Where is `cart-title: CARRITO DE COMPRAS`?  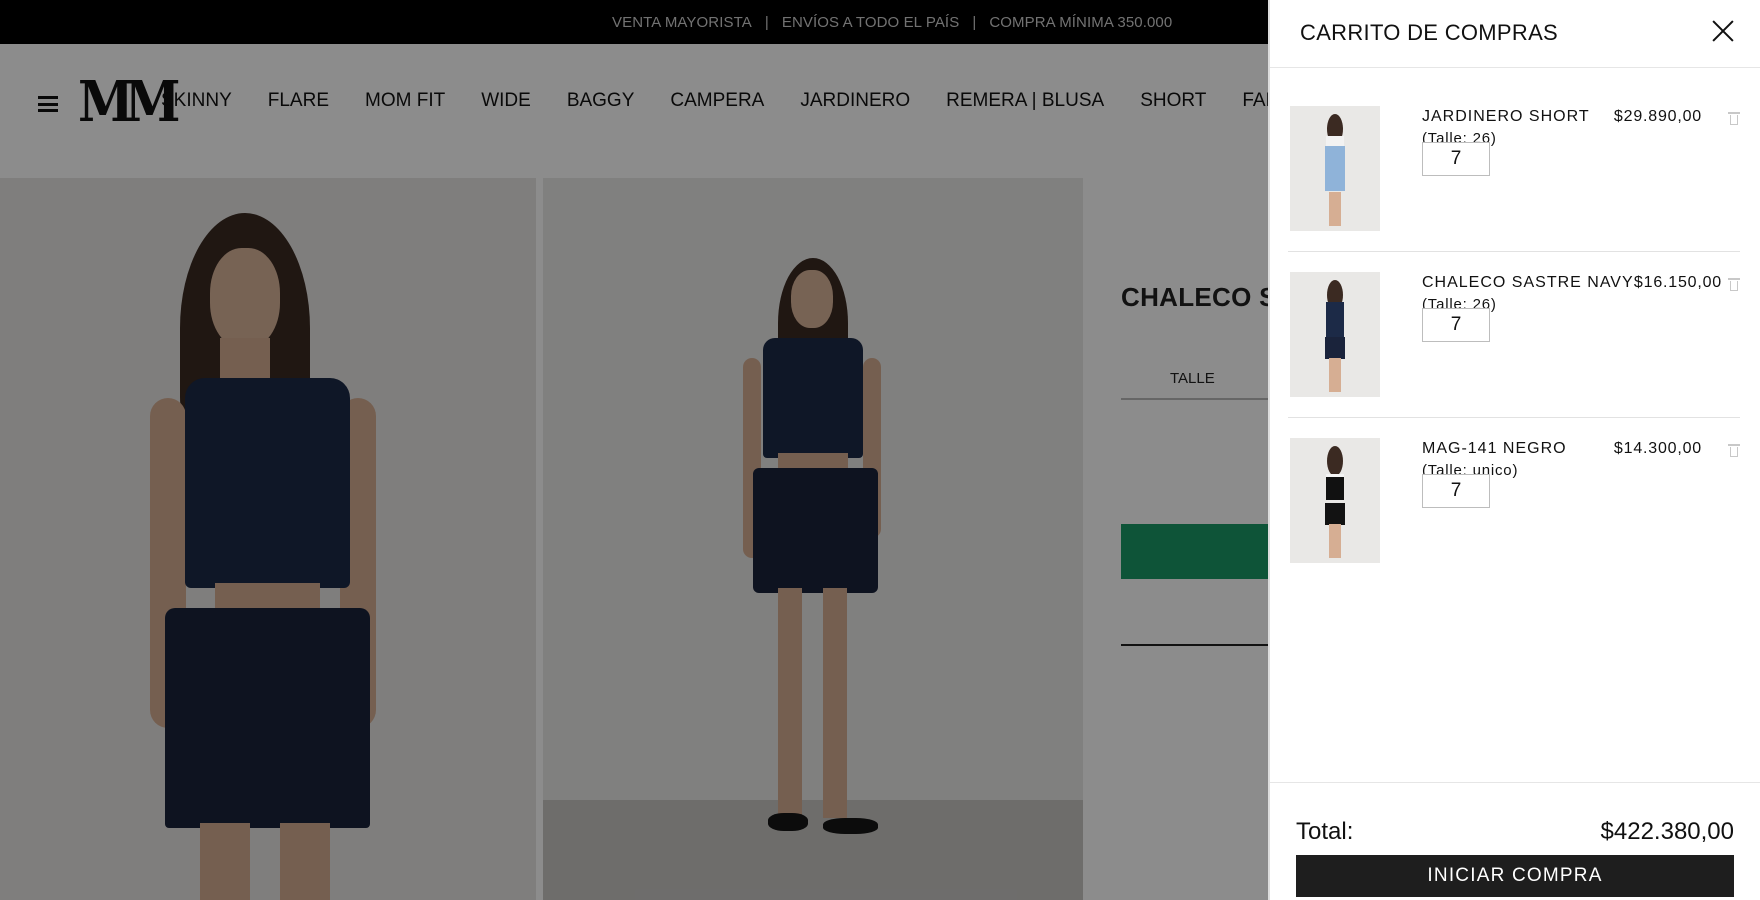 cart-title: CARRITO DE COMPRAS is located at coordinates (1429, 32).